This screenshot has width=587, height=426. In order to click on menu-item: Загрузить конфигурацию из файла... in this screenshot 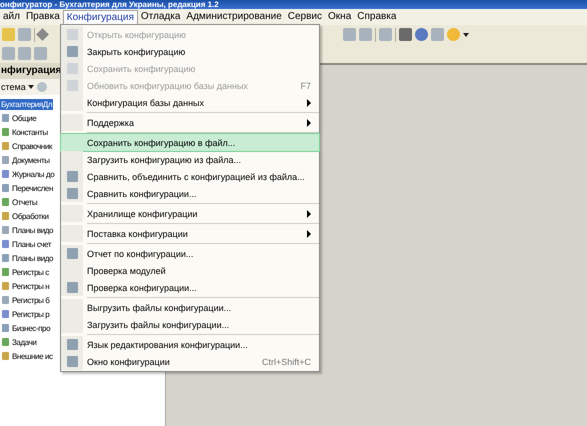, I will do `click(190, 159)`.